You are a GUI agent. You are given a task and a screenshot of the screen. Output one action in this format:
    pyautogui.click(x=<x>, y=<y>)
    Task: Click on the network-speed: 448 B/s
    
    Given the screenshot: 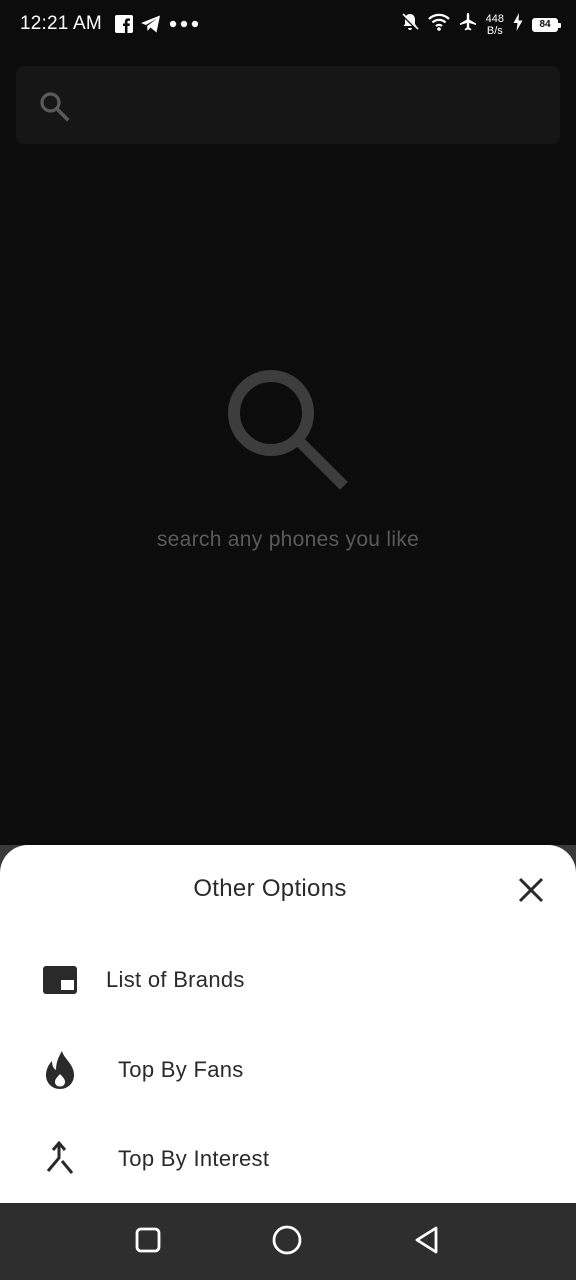 What is the action you would take?
    pyautogui.click(x=495, y=25)
    